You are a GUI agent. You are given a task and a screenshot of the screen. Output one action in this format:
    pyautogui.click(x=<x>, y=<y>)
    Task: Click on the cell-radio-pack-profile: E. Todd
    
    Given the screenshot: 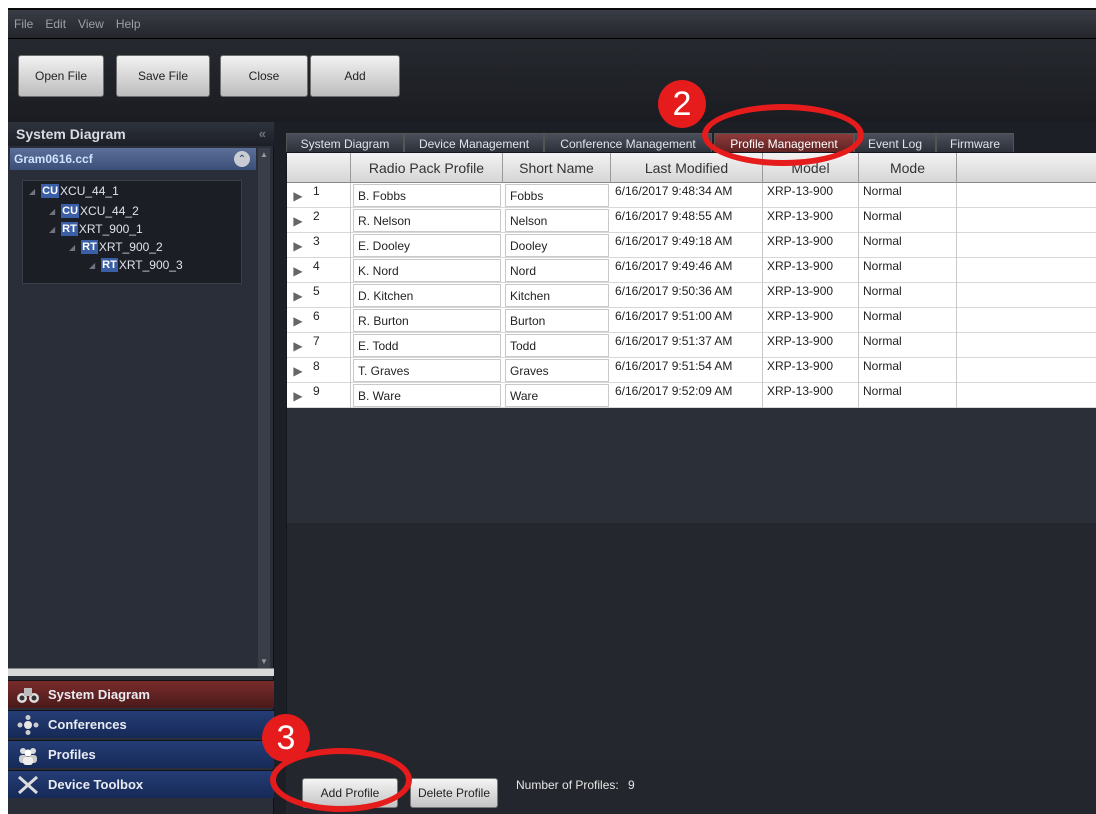 What is the action you would take?
    pyautogui.click(x=427, y=345)
    